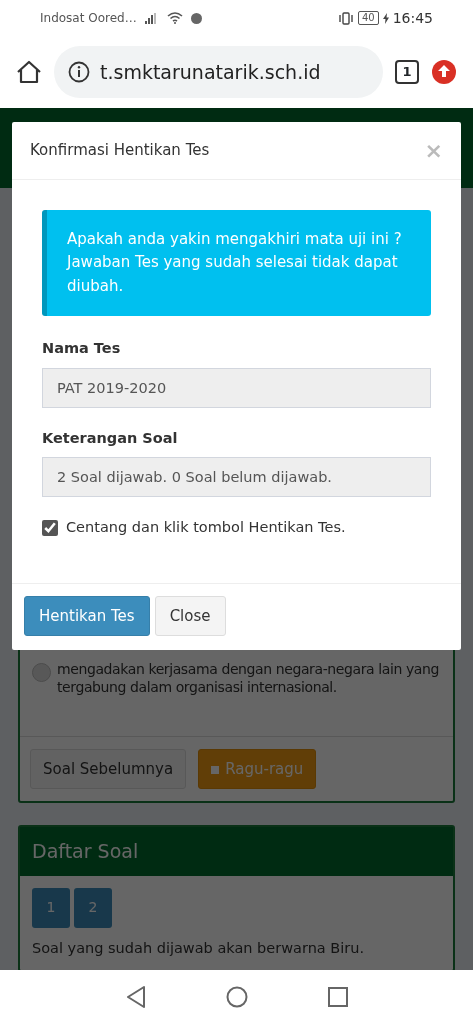  I want to click on charging-icon, so click(385, 18).